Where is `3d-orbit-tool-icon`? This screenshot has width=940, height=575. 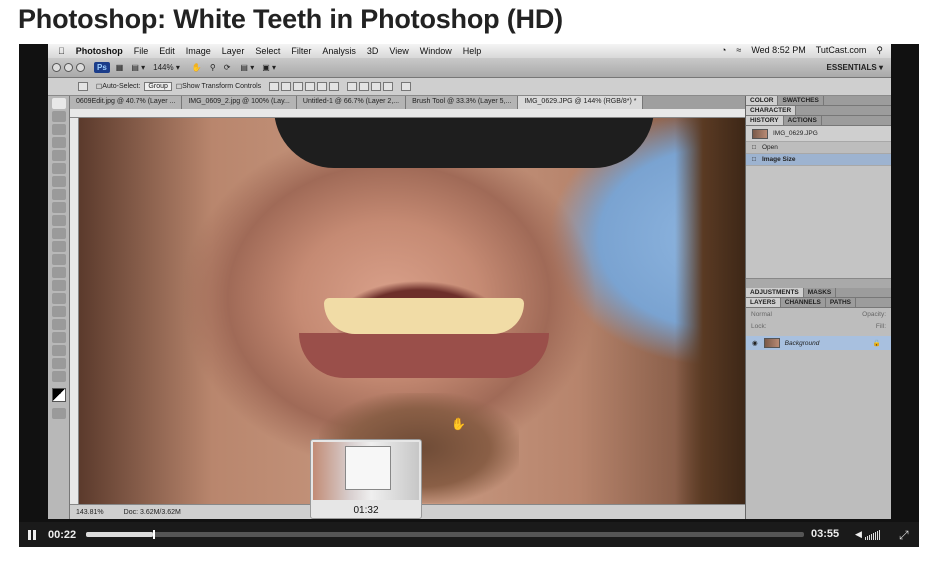 3d-orbit-tool-icon is located at coordinates (59, 350).